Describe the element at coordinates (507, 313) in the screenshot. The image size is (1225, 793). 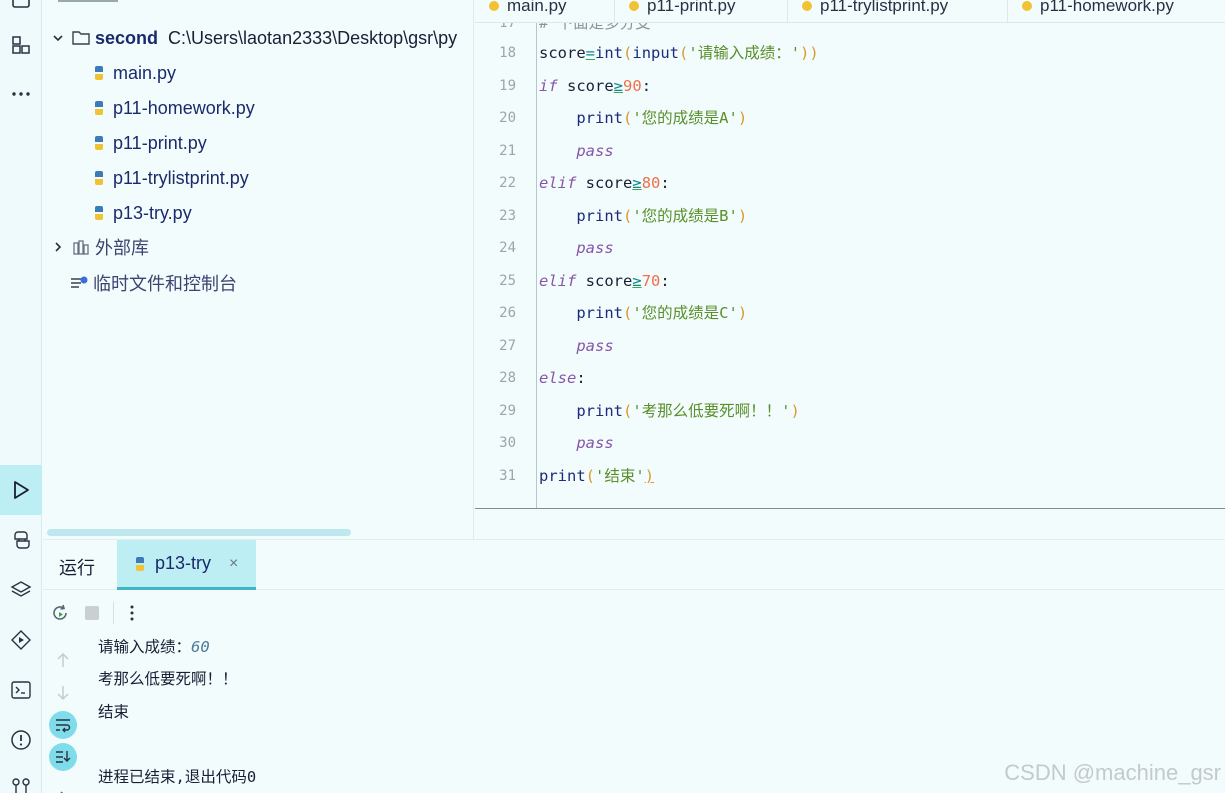
I see `line-number: 26` at that location.